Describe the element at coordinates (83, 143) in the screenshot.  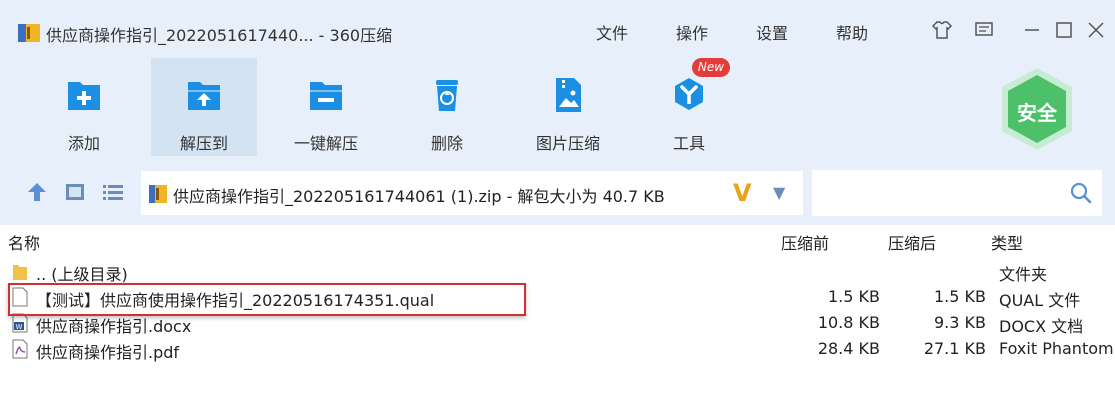
I see `add-label: 添加` at that location.